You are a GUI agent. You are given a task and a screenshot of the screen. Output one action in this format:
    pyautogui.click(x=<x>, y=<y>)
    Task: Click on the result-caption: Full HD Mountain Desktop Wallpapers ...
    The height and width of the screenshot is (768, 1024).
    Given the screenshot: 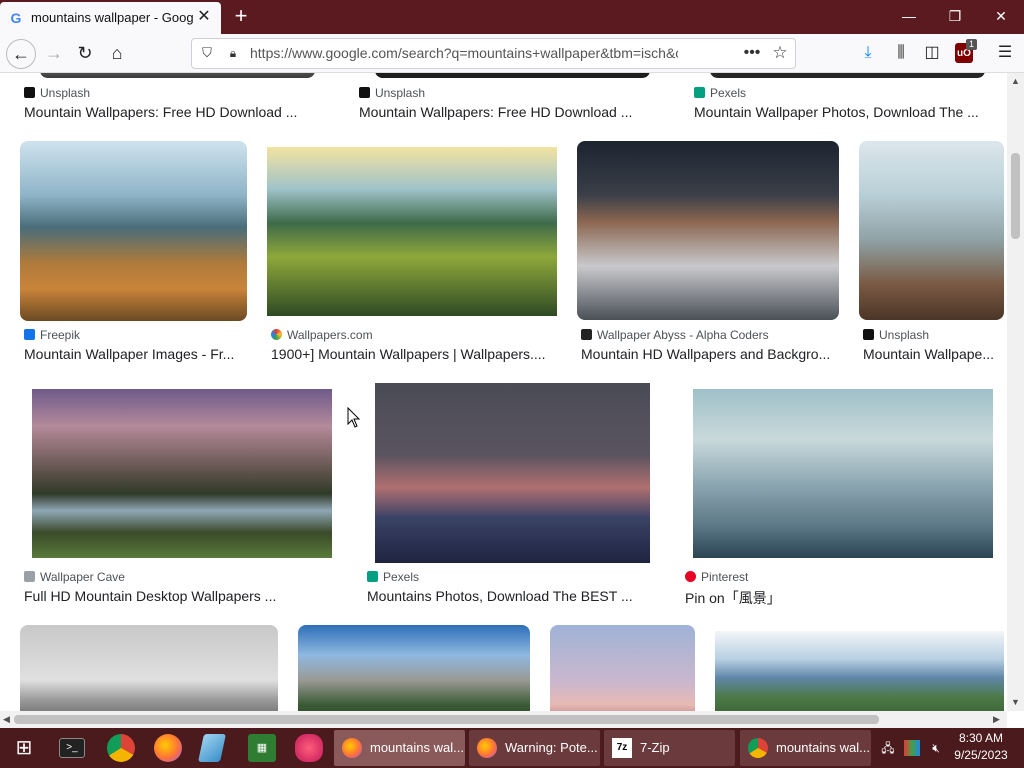 What is the action you would take?
    pyautogui.click(x=174, y=596)
    